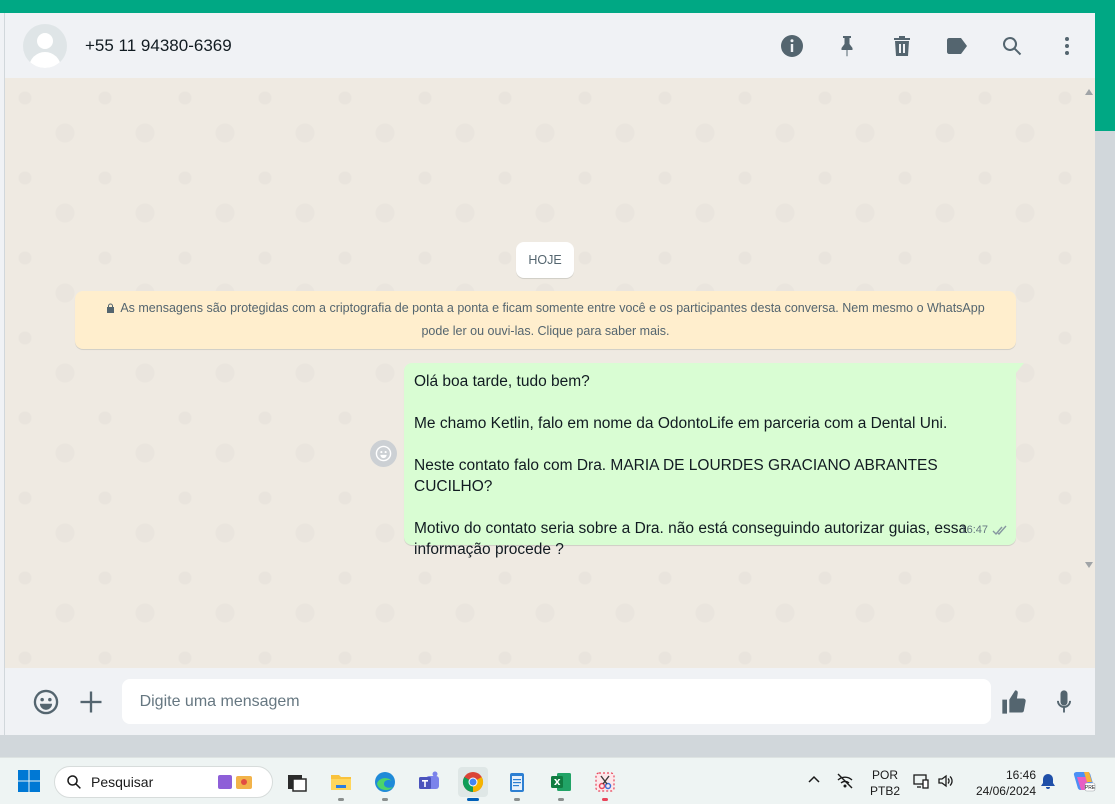 Image resolution: width=1115 pixels, height=804 pixels. I want to click on contact-name: +55 11 94380-6369, so click(417, 46).